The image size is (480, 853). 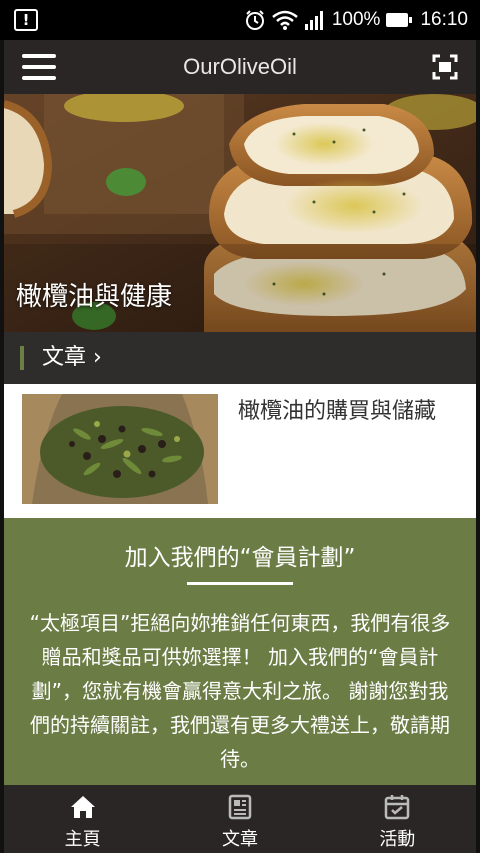 What do you see at coordinates (444, 19) in the screenshot?
I see `clock: 16:10` at bounding box center [444, 19].